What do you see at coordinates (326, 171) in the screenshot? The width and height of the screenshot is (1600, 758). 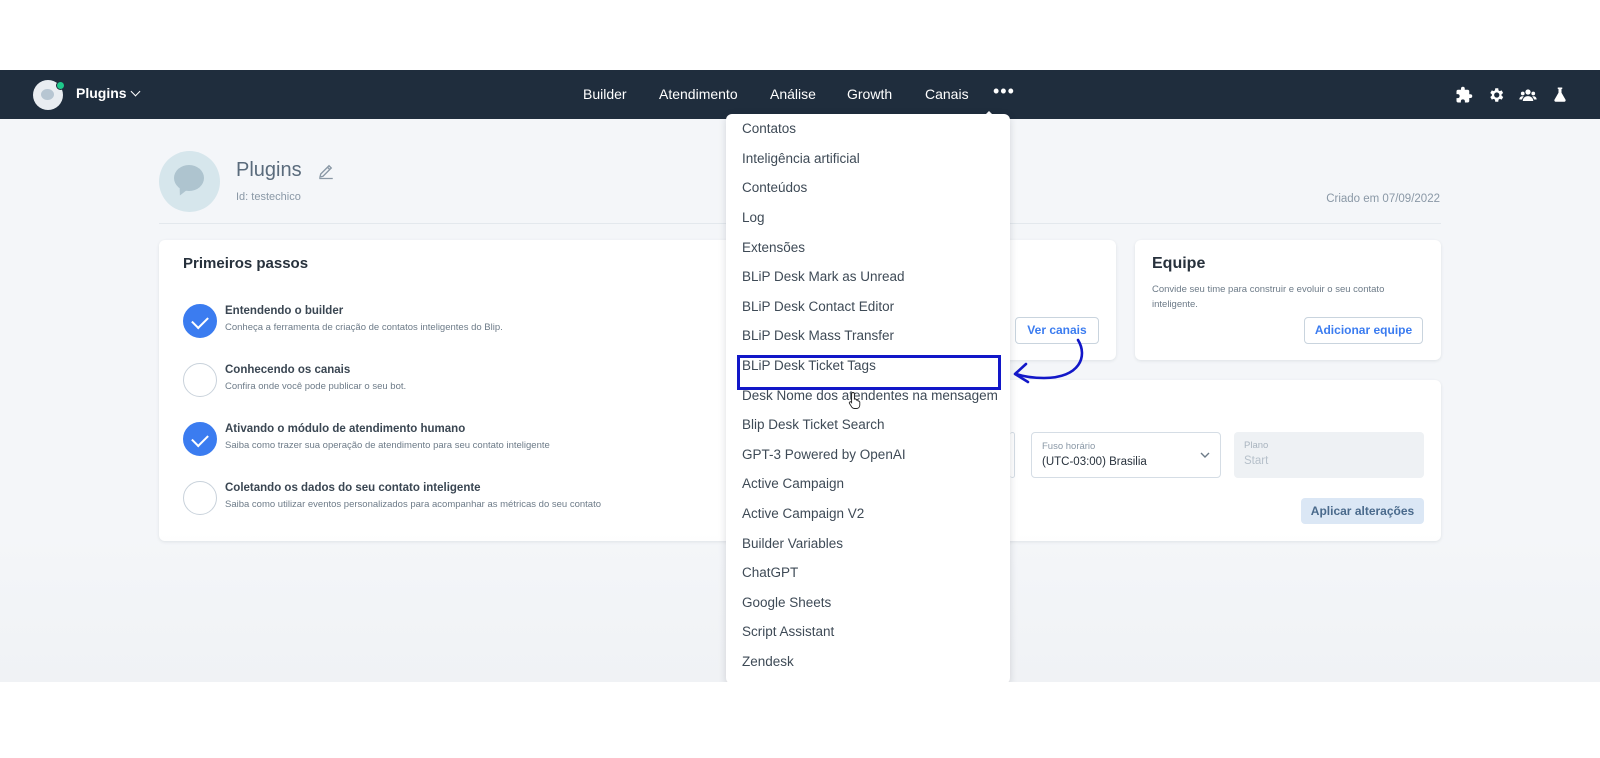 I see `edit-pencil-icon` at bounding box center [326, 171].